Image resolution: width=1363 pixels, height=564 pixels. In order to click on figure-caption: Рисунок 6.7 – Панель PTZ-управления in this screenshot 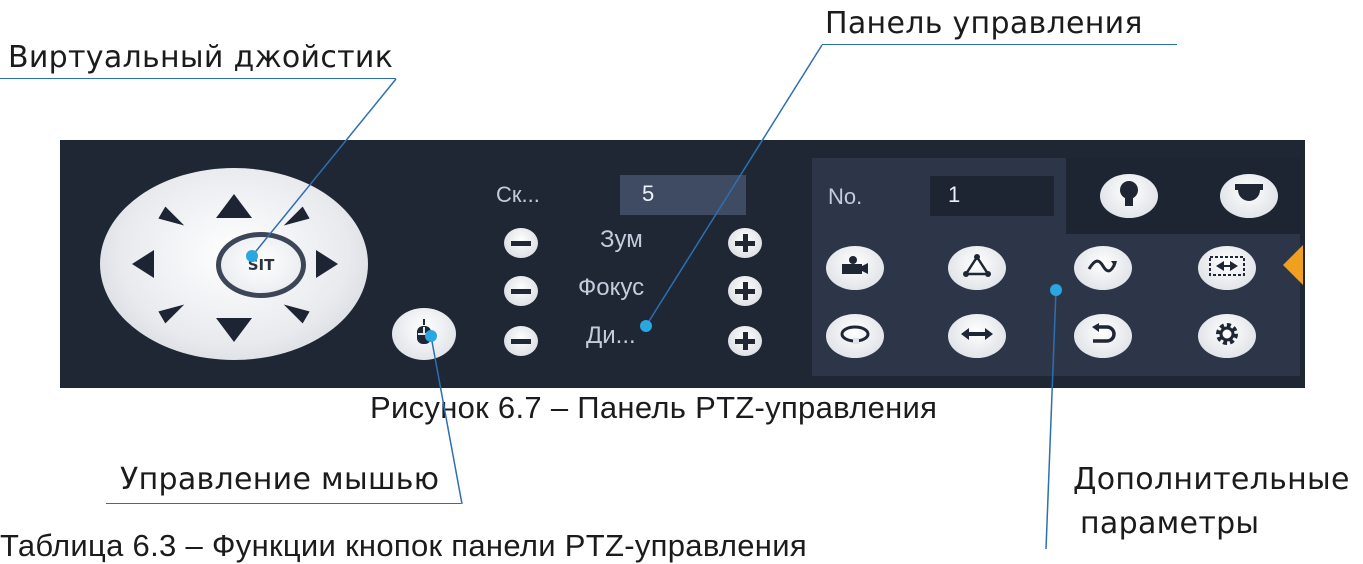, I will do `click(654, 407)`.